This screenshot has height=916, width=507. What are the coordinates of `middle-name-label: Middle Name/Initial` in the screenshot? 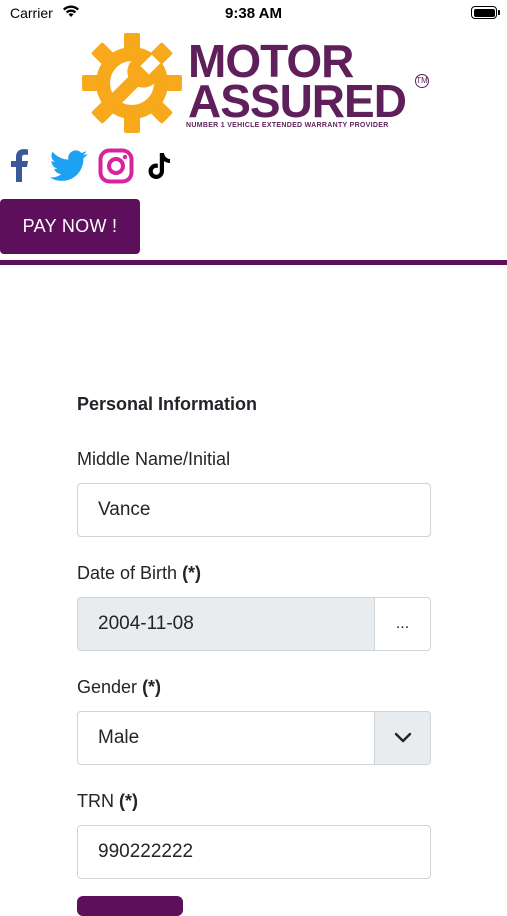 It's located at (154, 459).